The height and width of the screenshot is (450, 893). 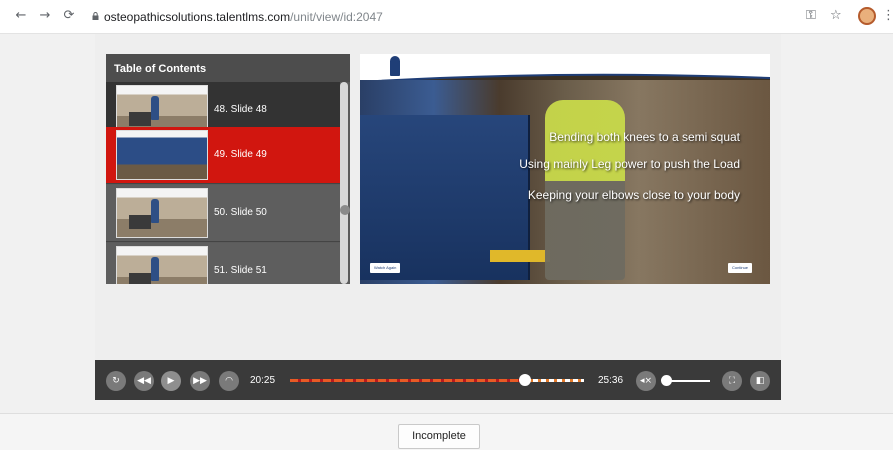 What do you see at coordinates (439, 436) in the screenshot?
I see `completion-status-button: Incomplete` at bounding box center [439, 436].